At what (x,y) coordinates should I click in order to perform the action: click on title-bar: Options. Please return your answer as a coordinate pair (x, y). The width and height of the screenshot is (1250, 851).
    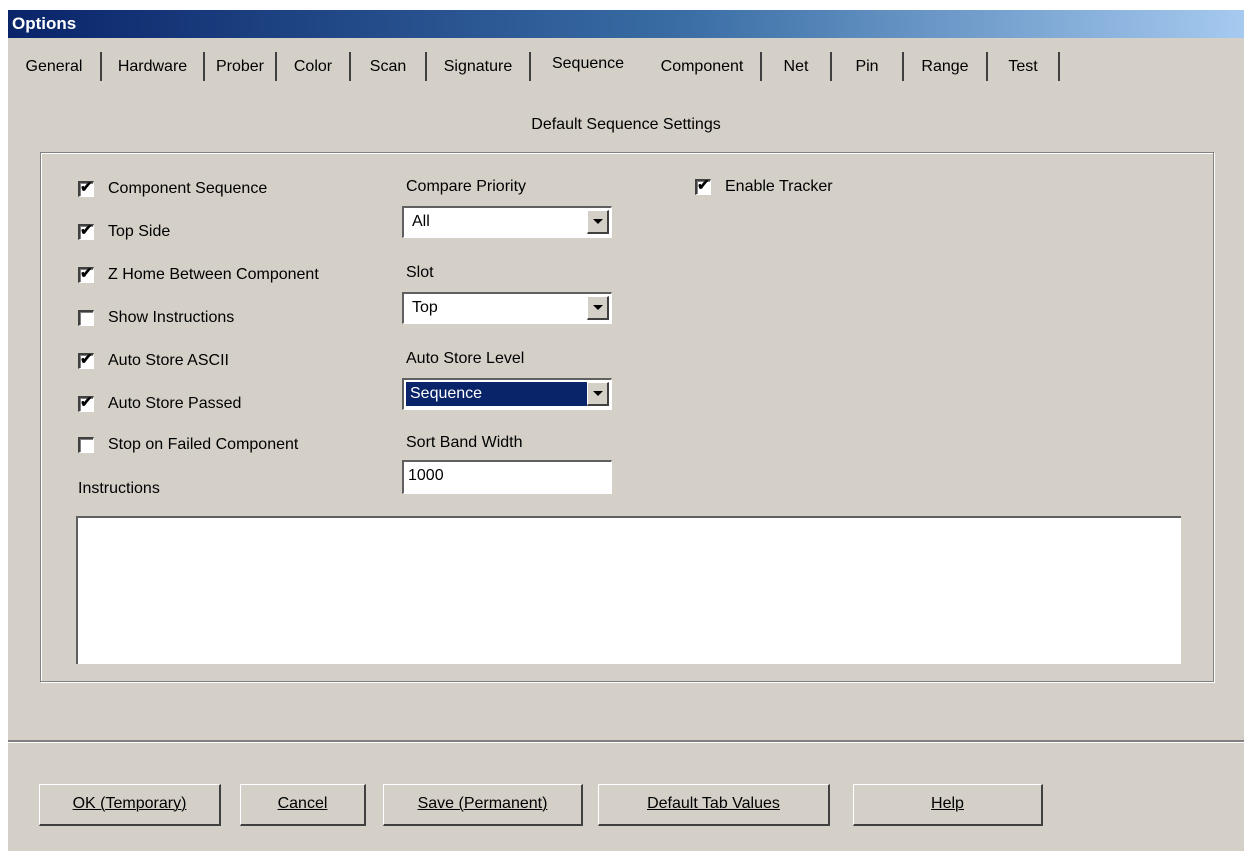
    Looking at the image, I should click on (626, 24).